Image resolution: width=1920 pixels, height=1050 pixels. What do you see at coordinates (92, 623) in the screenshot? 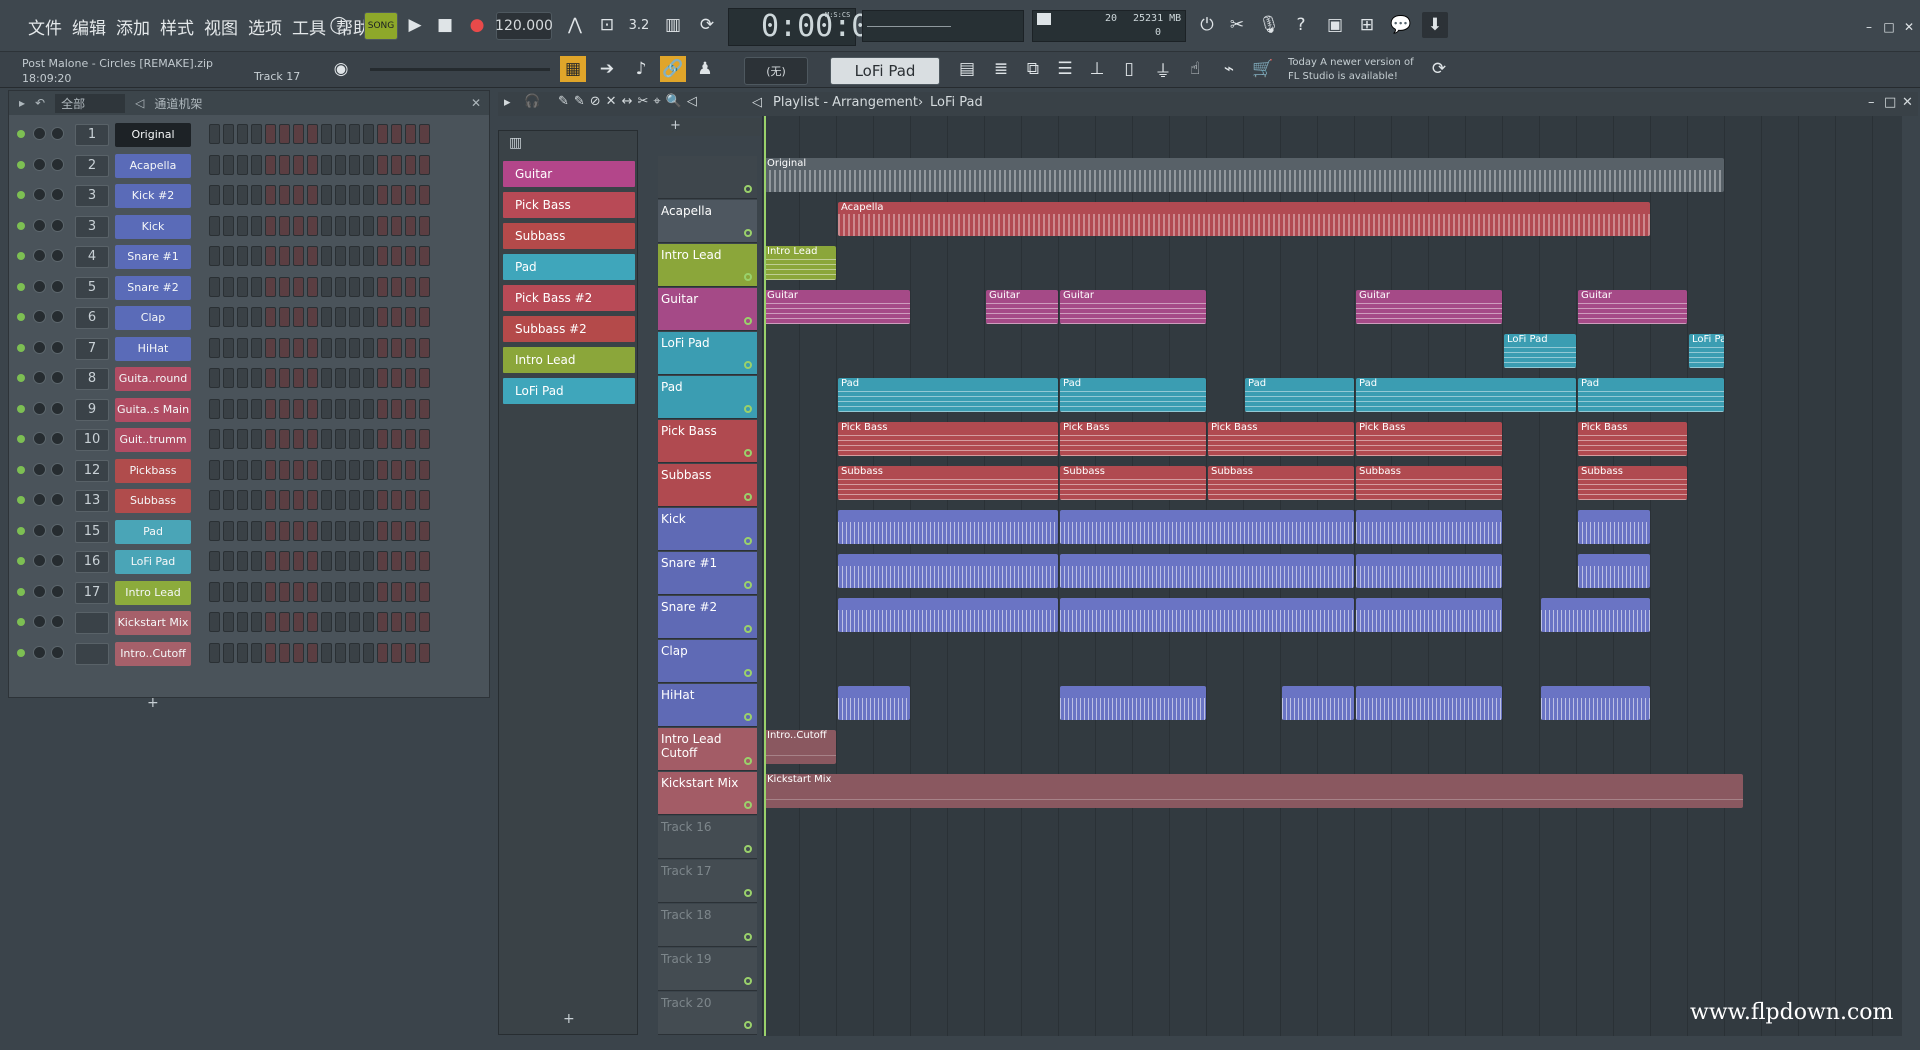
I see `channel-mixer-track` at bounding box center [92, 623].